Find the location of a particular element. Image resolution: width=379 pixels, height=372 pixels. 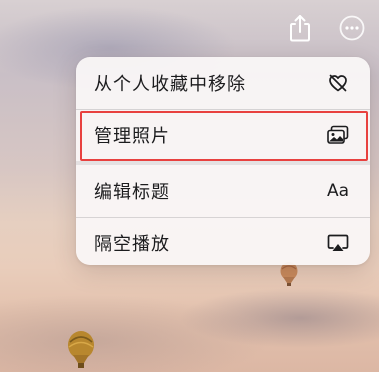

more-icon is located at coordinates (352, 28).